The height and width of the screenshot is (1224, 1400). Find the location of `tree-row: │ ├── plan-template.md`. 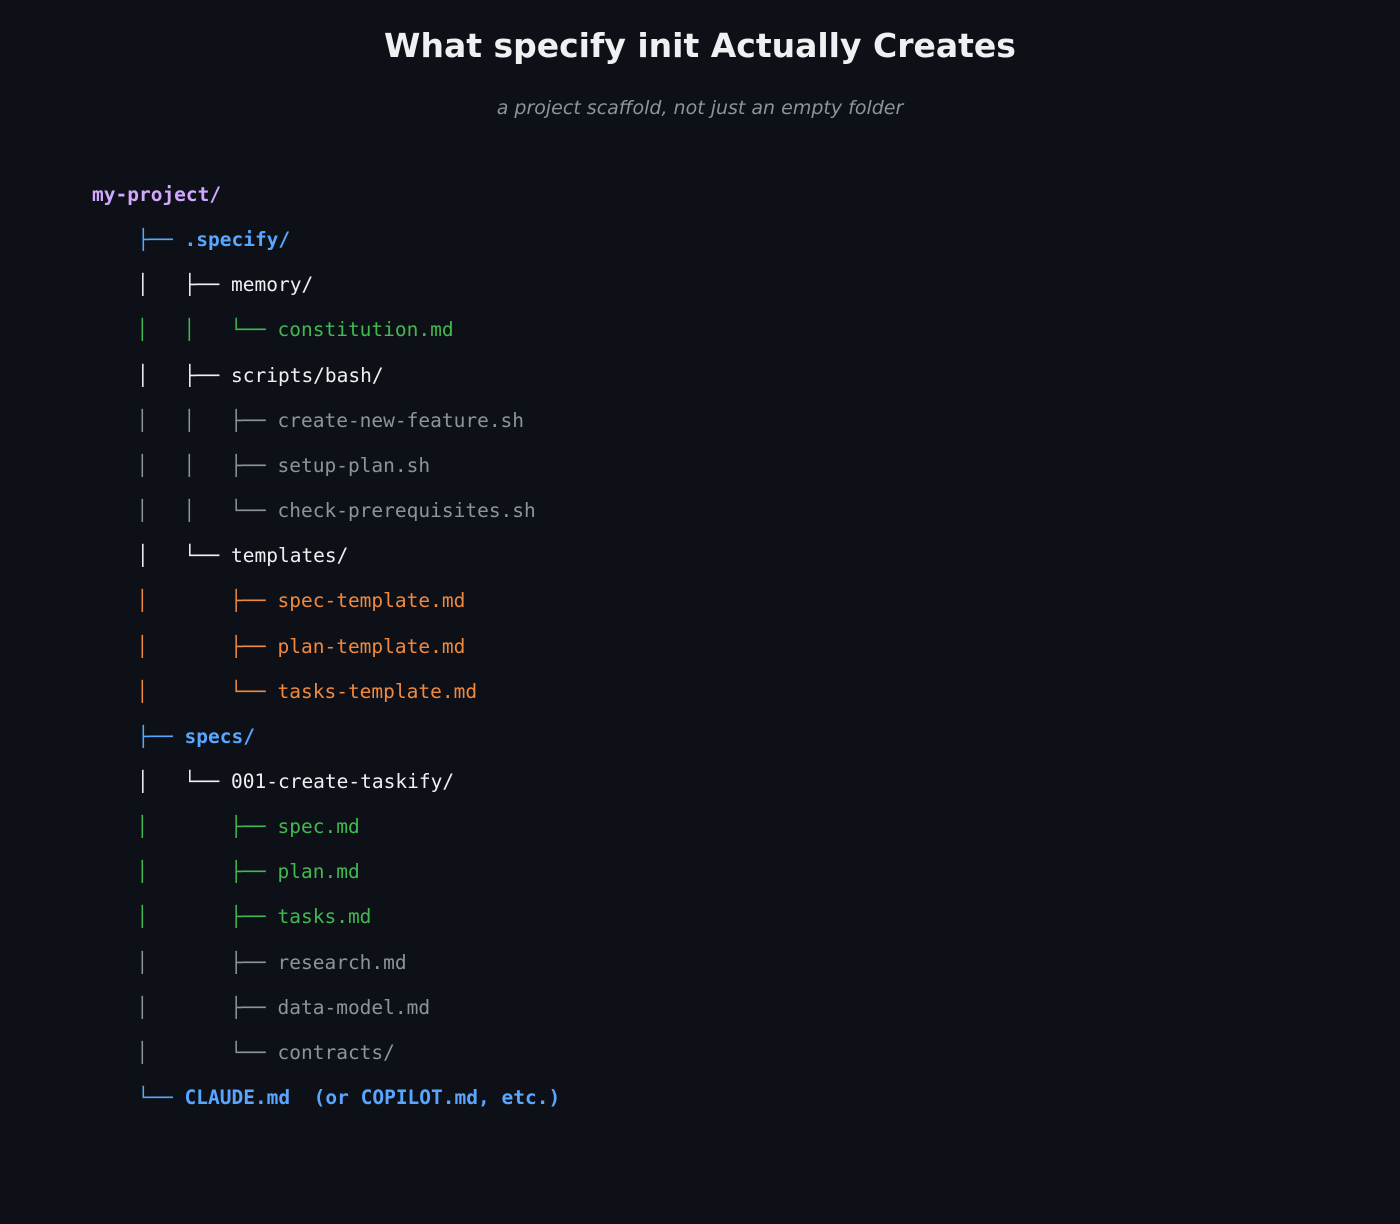

tree-row: │ ├── plan-template.md is located at coordinates (700, 647).